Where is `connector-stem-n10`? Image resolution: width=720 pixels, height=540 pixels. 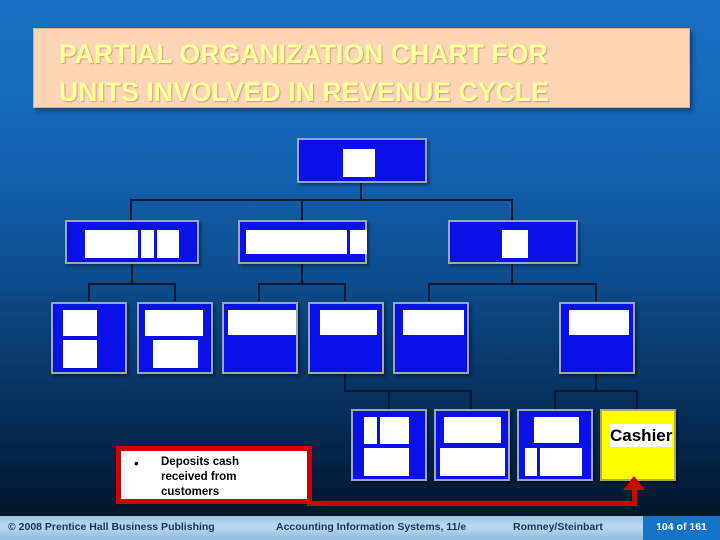
connector-stem-n10 is located at coordinates (596, 382).